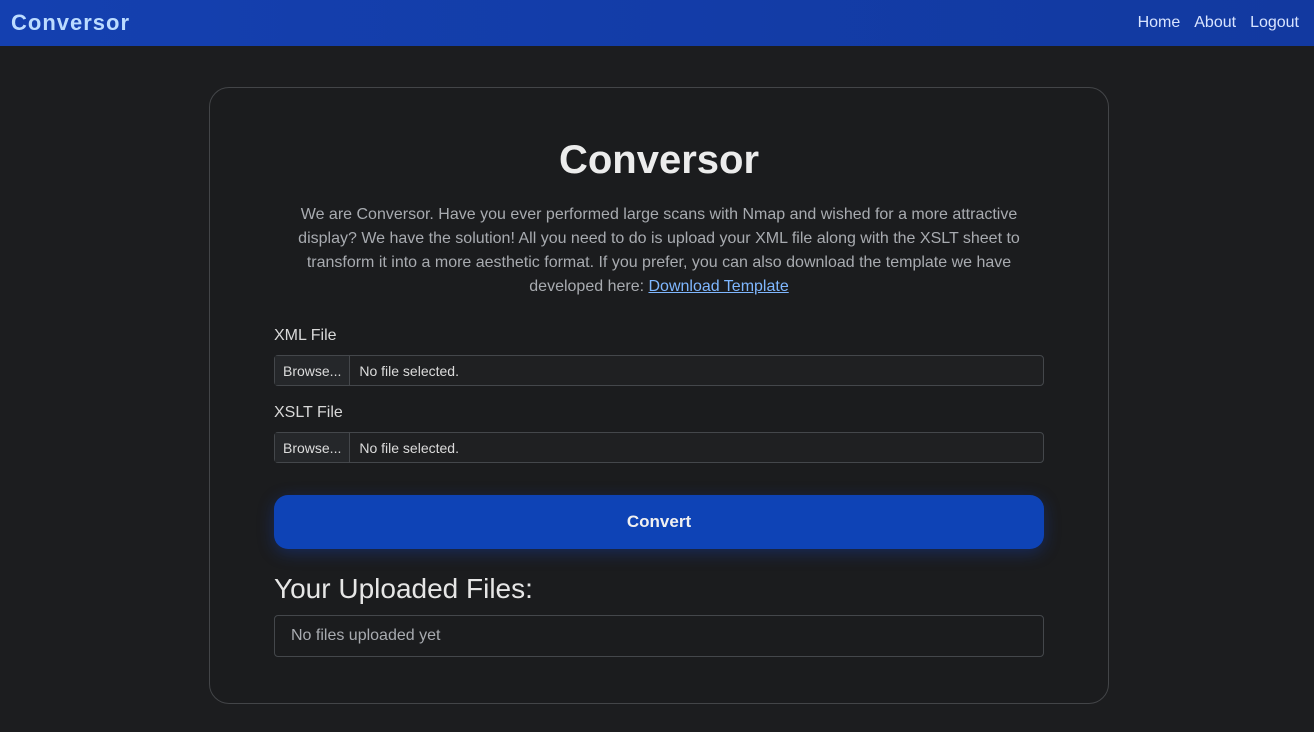 This screenshot has height=732, width=1314. Describe the element at coordinates (403, 588) in the screenshot. I see `uploaded-files-heading: Your Uploaded Files:` at that location.